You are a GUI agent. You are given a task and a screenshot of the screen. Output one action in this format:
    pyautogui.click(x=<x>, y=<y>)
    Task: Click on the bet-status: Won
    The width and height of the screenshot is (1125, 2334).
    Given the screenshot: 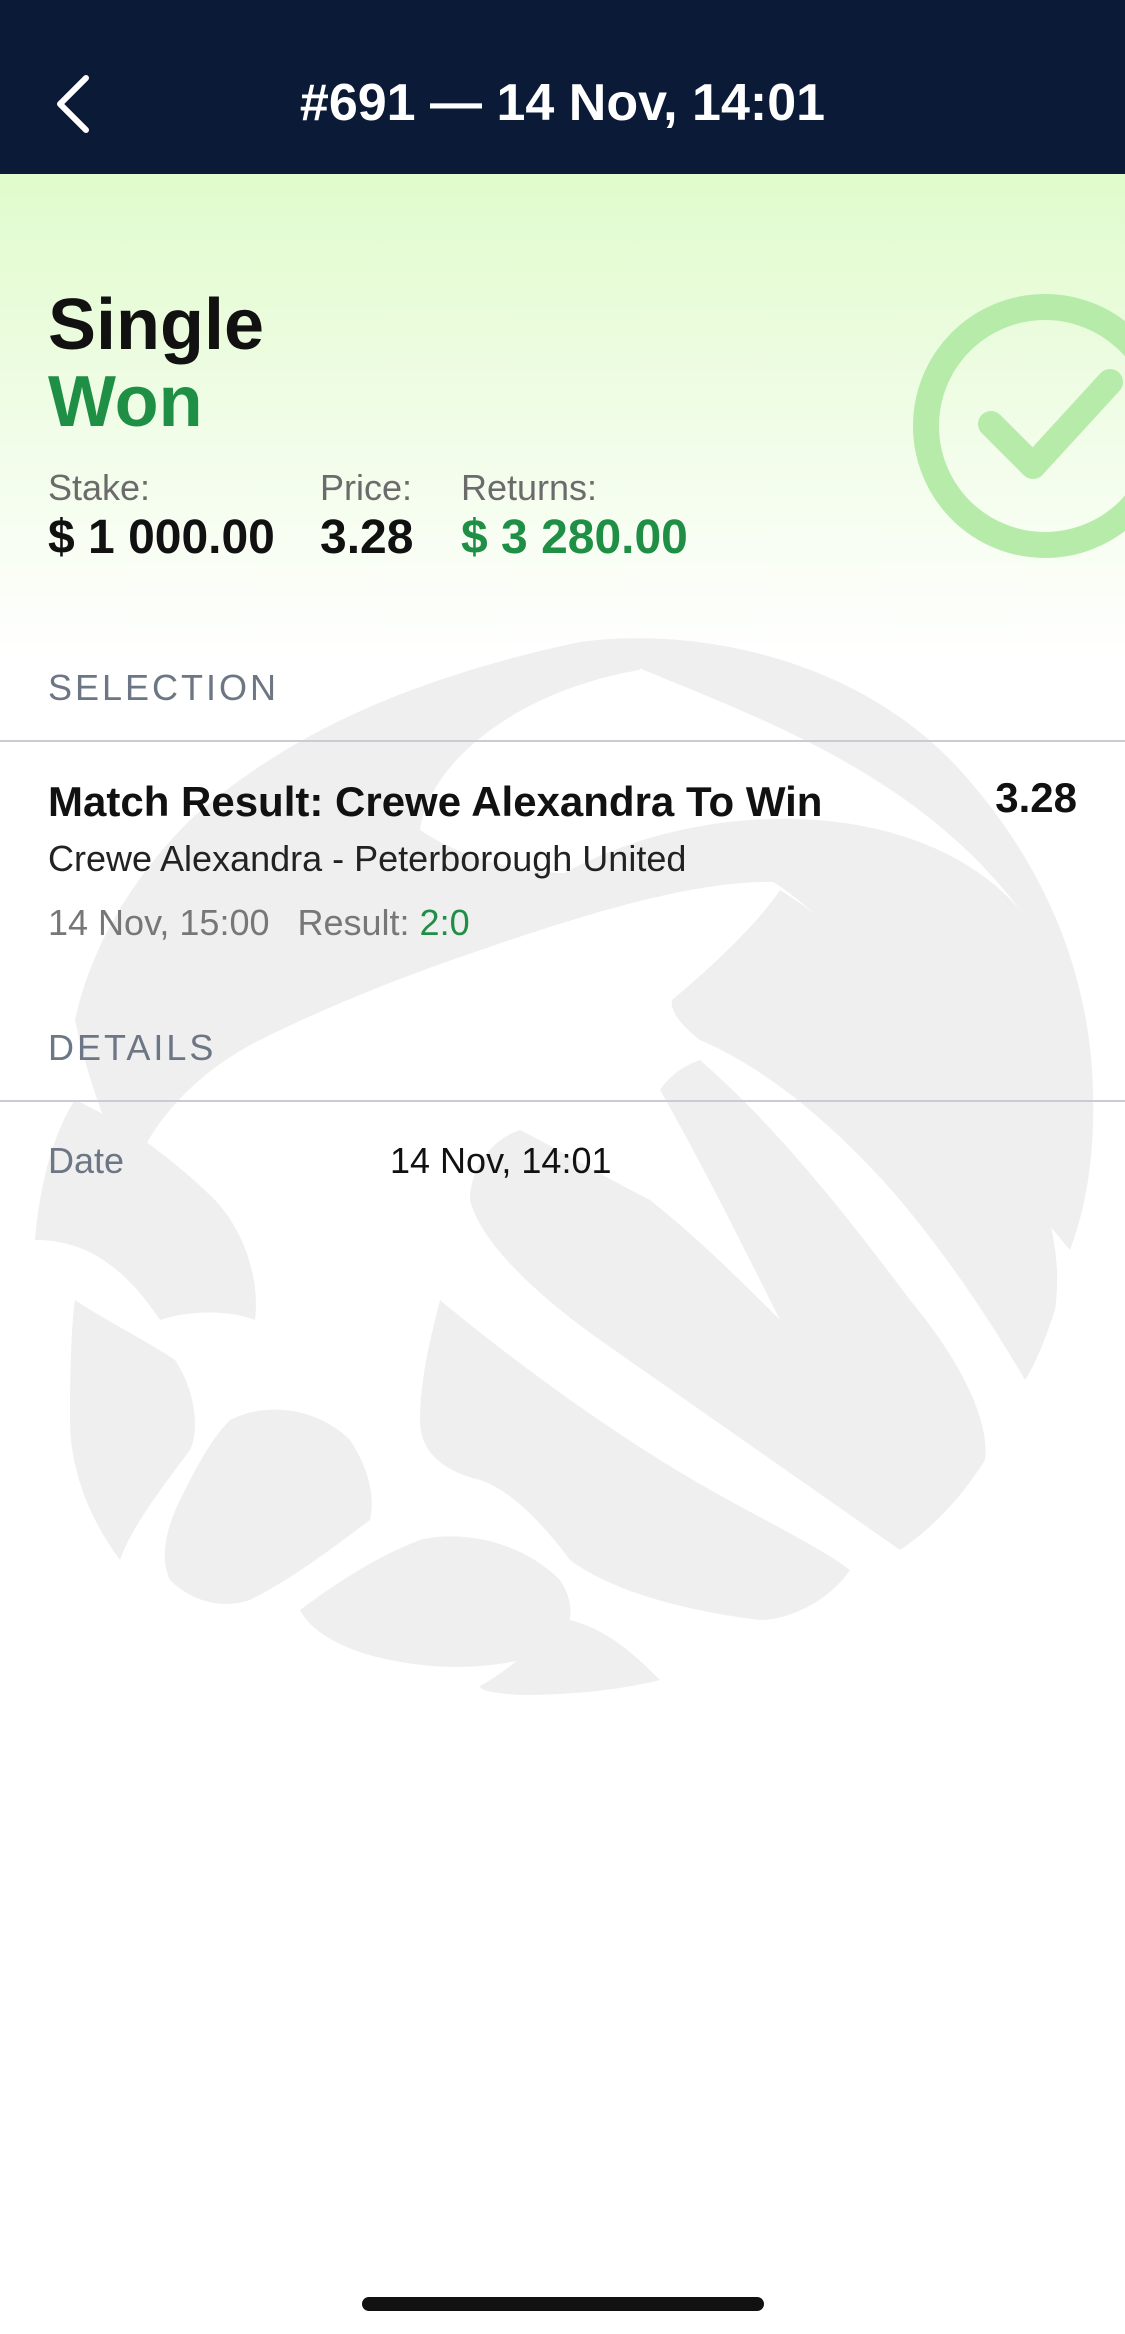 What is the action you would take?
    pyautogui.click(x=125, y=402)
    